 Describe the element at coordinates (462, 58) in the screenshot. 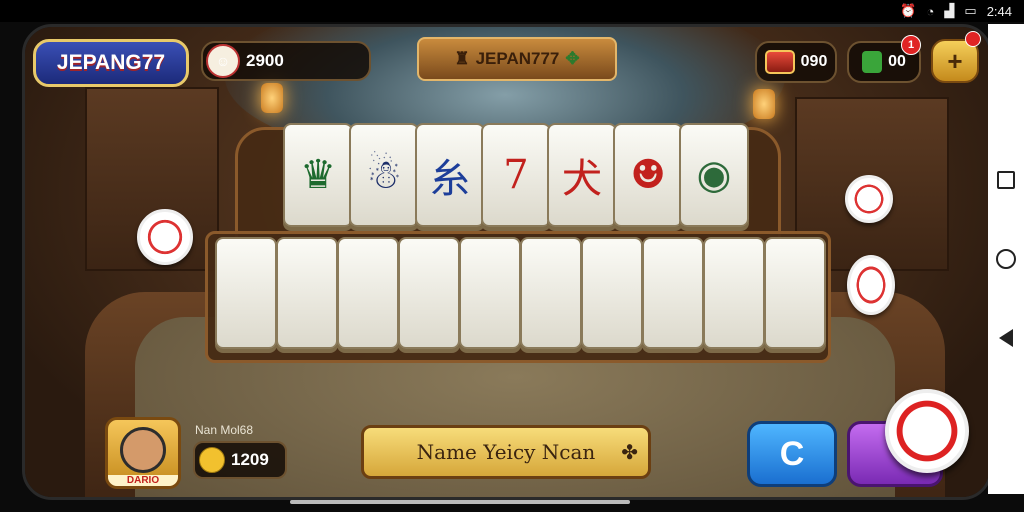

I see `banner-icon: ♜` at that location.